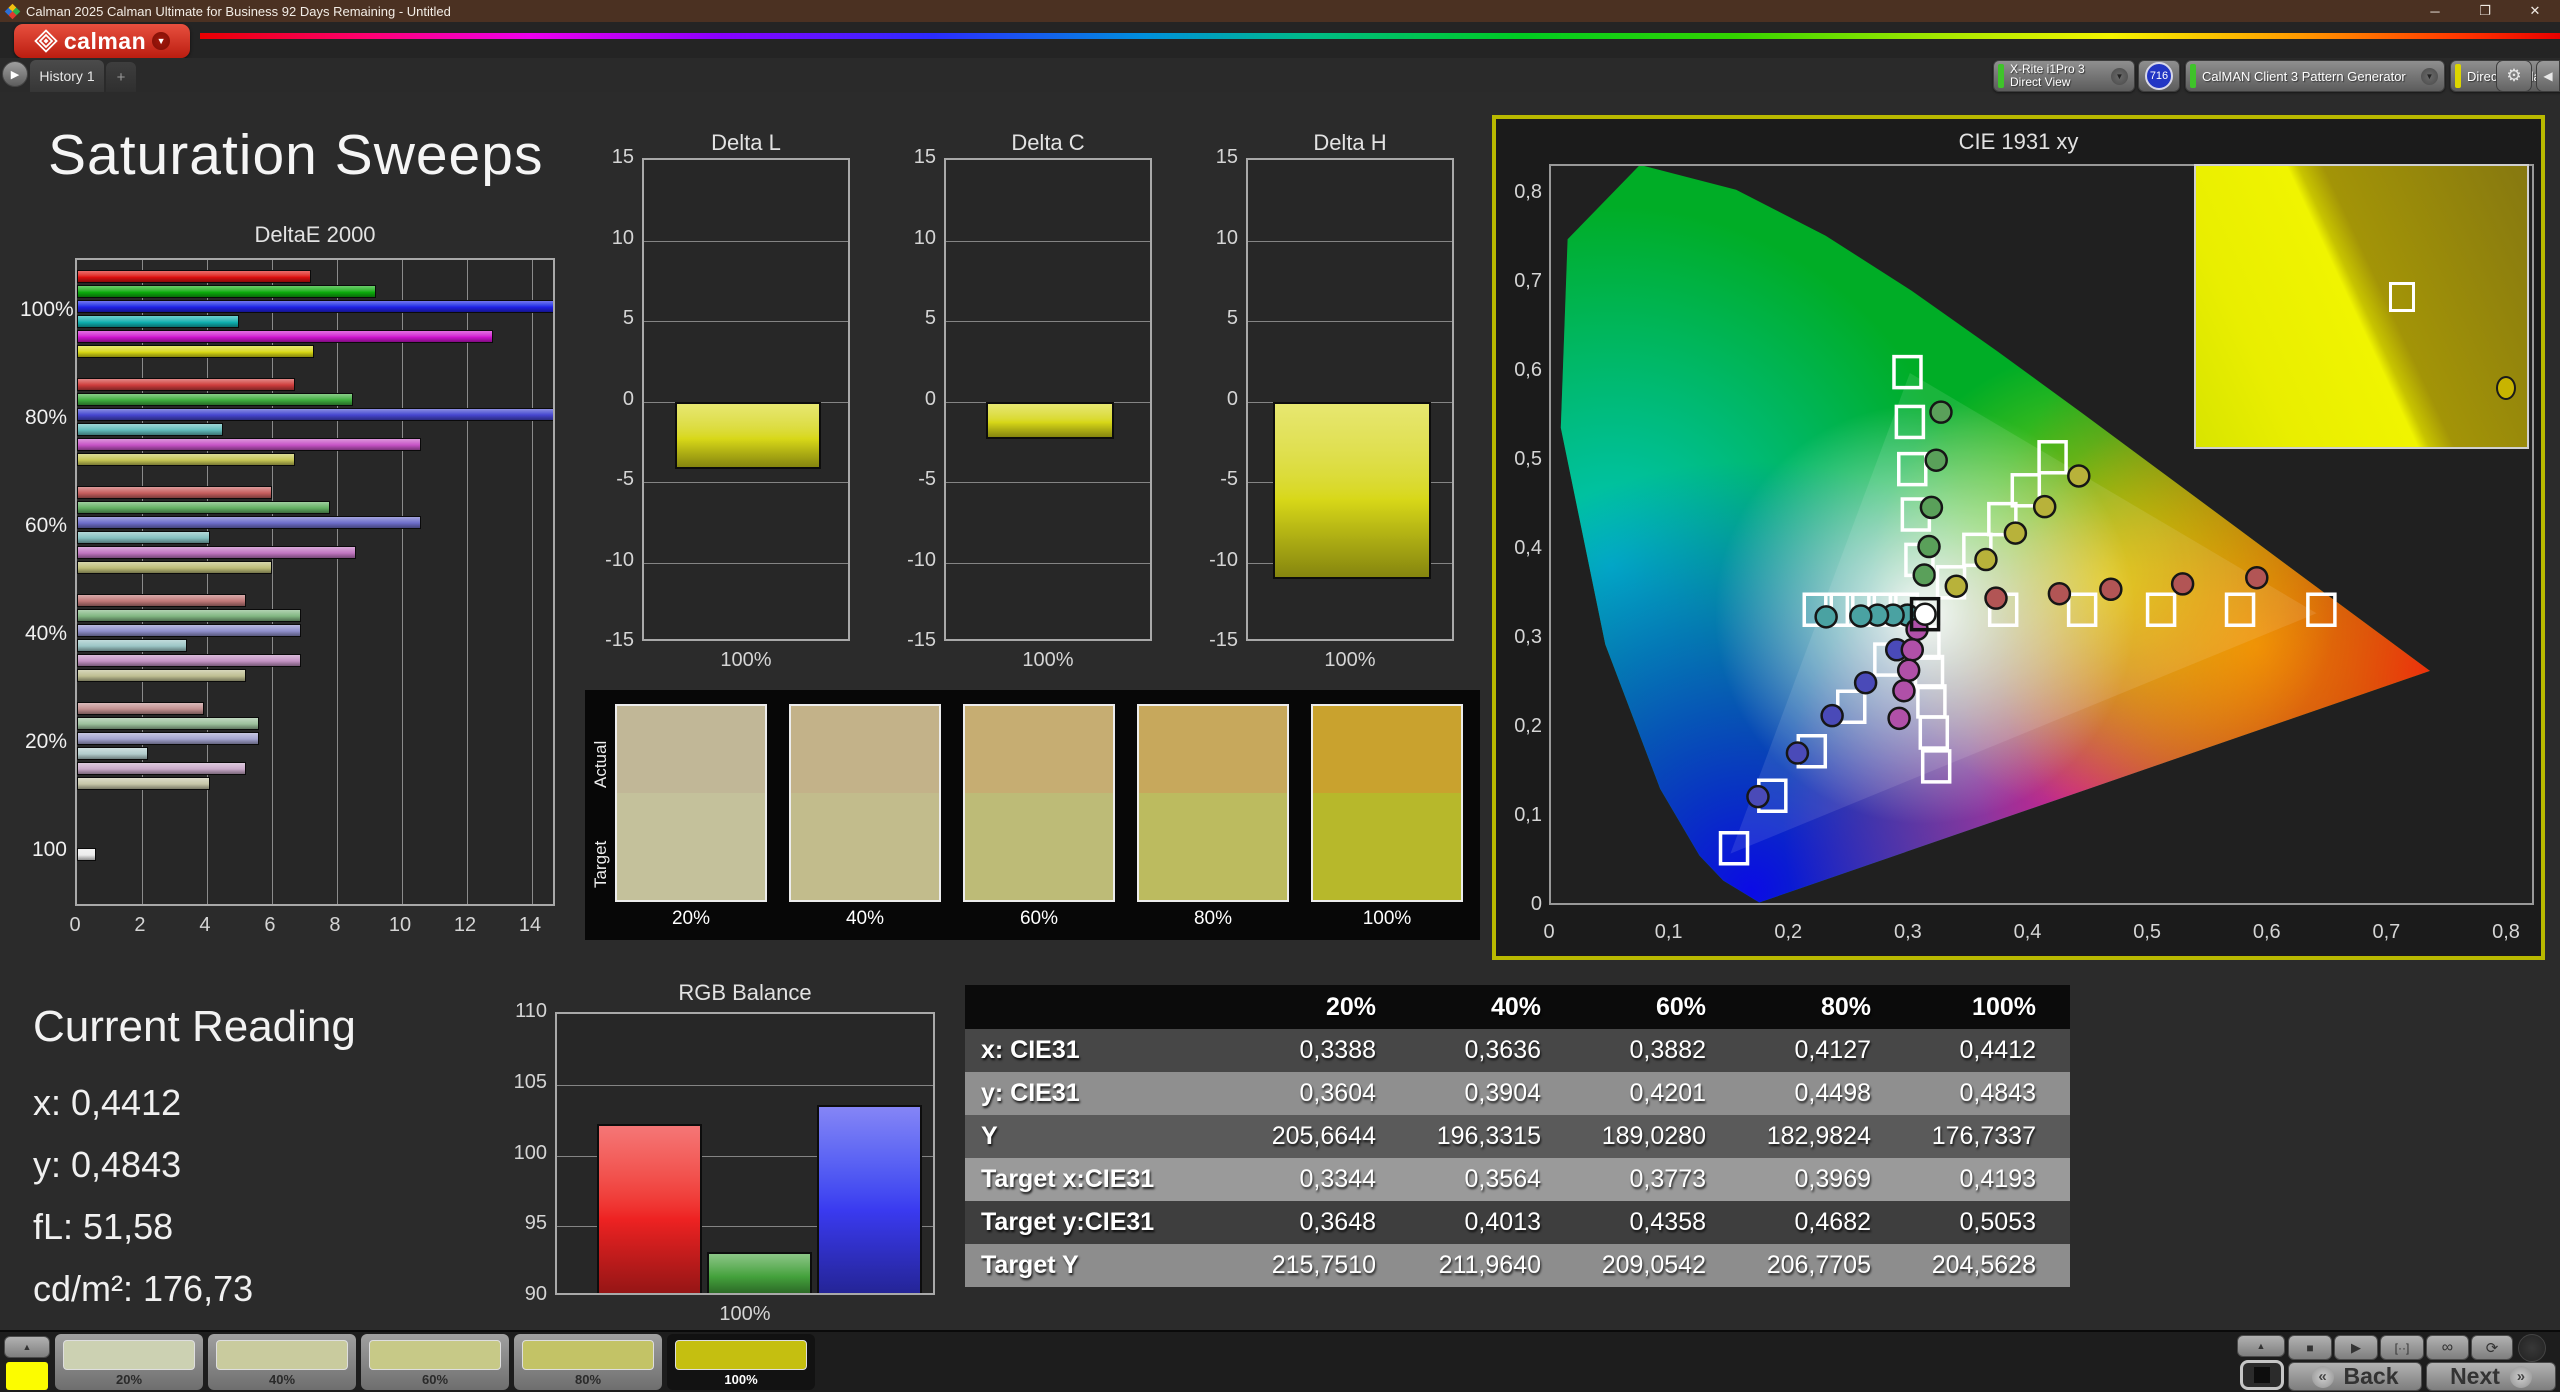  I want to click on red-actual-marker, so click(2182, 584).